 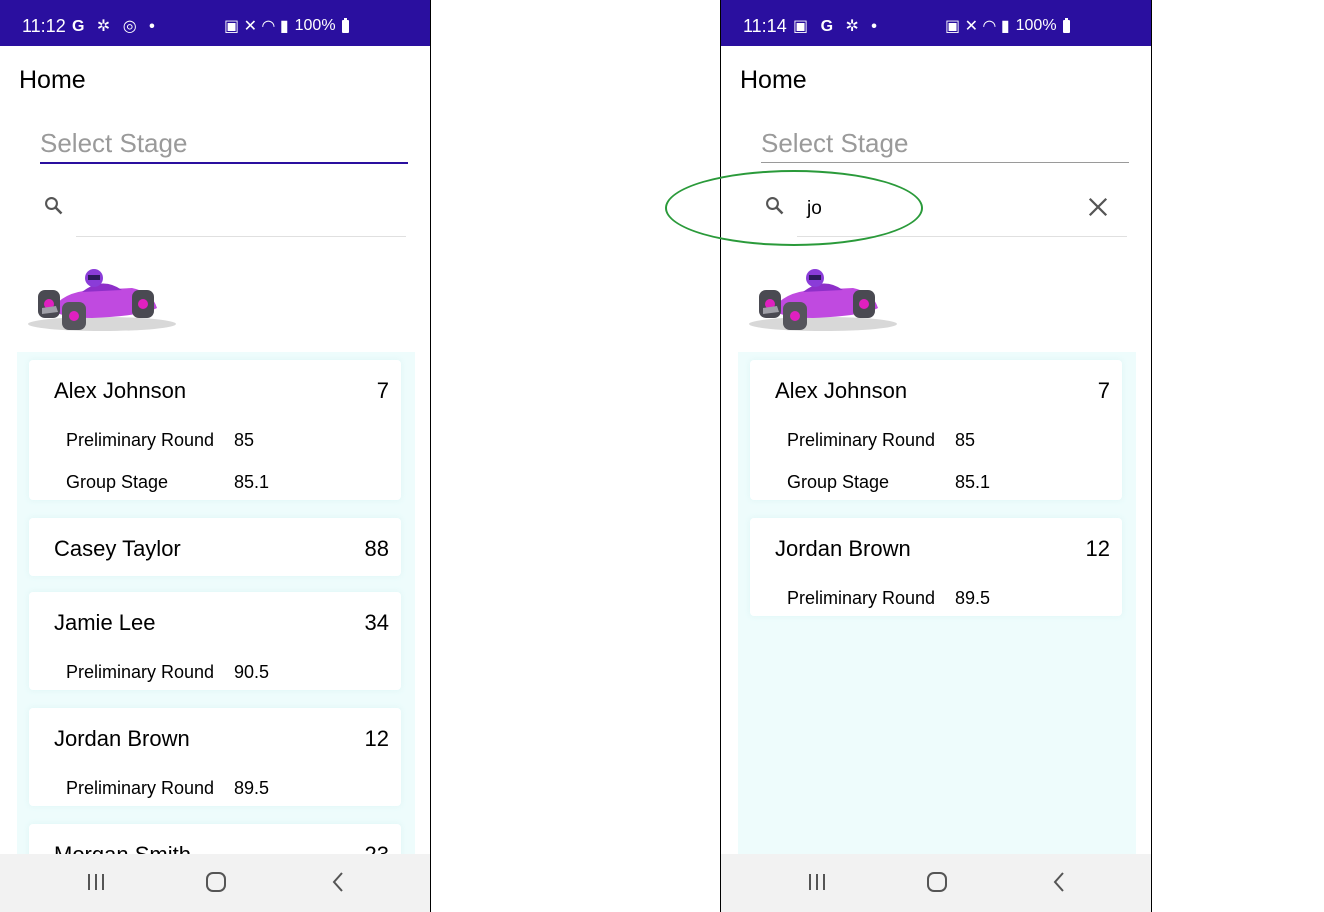 What do you see at coordinates (1098, 207) in the screenshot?
I see `clear-icon` at bounding box center [1098, 207].